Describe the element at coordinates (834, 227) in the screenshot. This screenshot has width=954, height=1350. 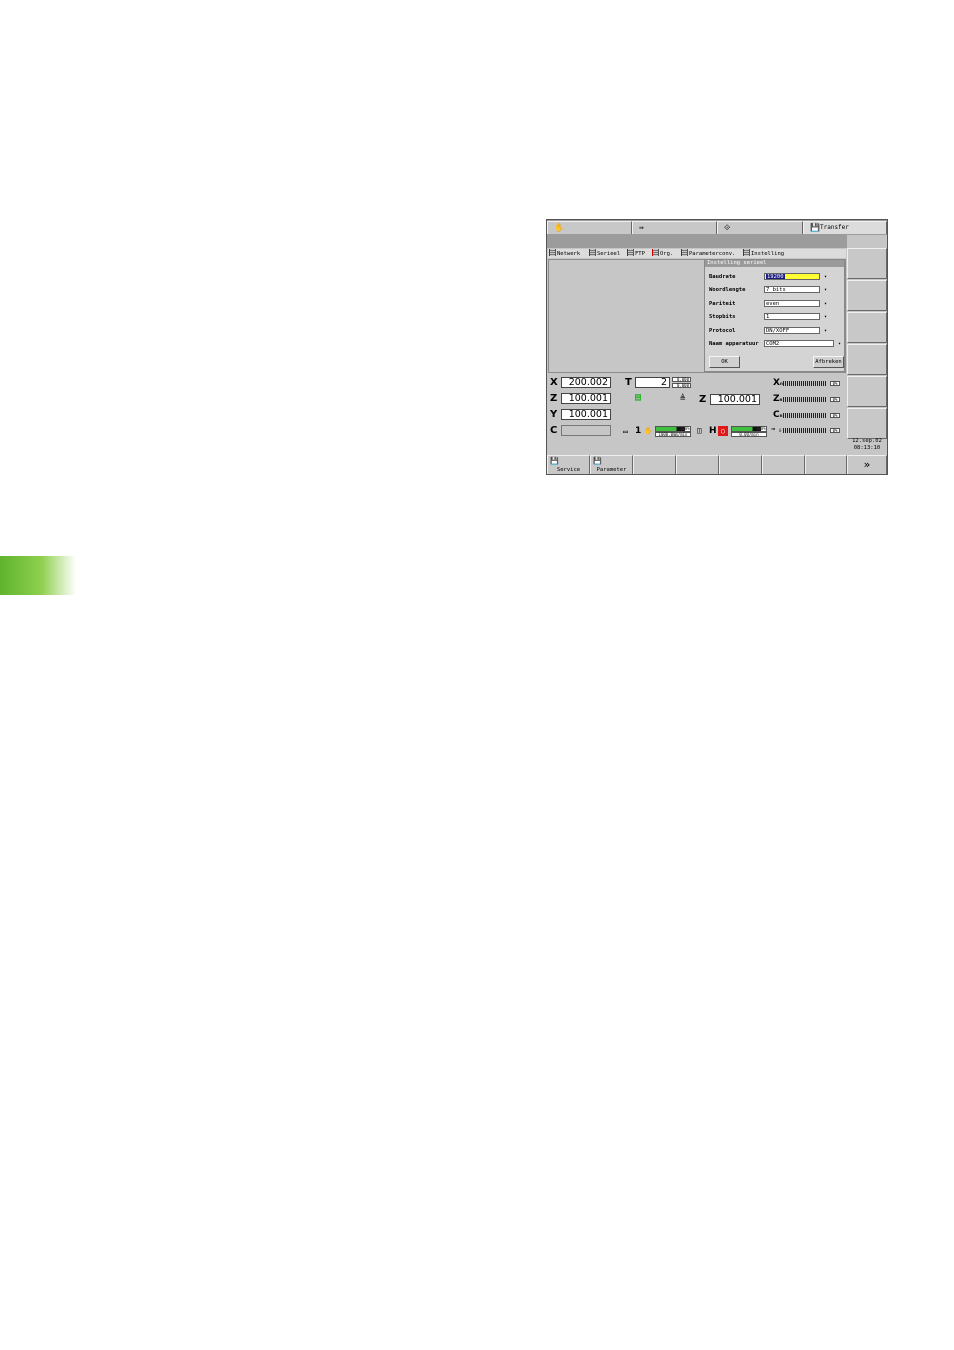
I see `tab-transfer-label: Transfer` at that location.